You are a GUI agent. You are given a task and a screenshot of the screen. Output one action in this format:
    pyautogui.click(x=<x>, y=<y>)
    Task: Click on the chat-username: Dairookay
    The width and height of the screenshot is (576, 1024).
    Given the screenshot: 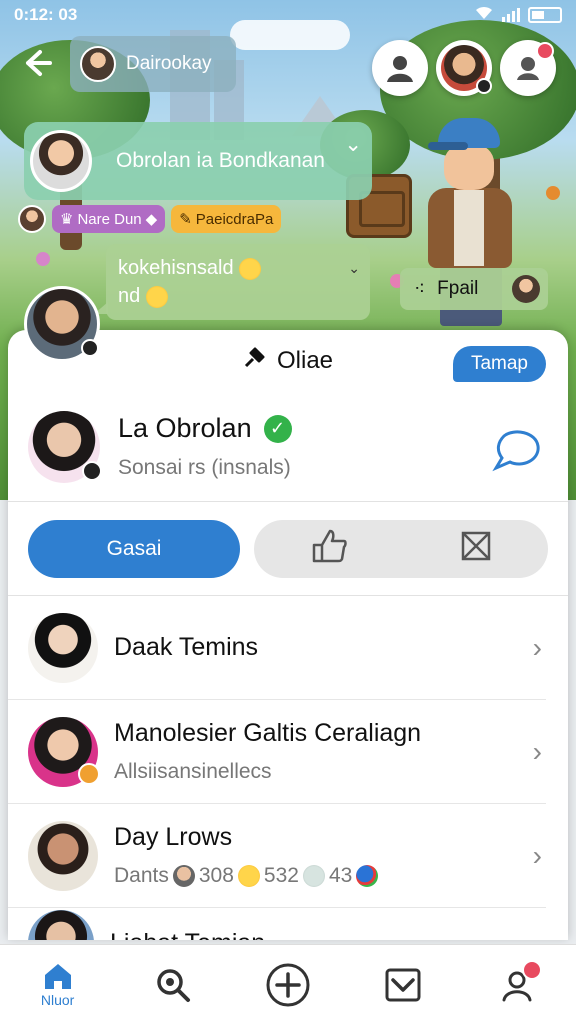 What is the action you would take?
    pyautogui.click(x=169, y=63)
    